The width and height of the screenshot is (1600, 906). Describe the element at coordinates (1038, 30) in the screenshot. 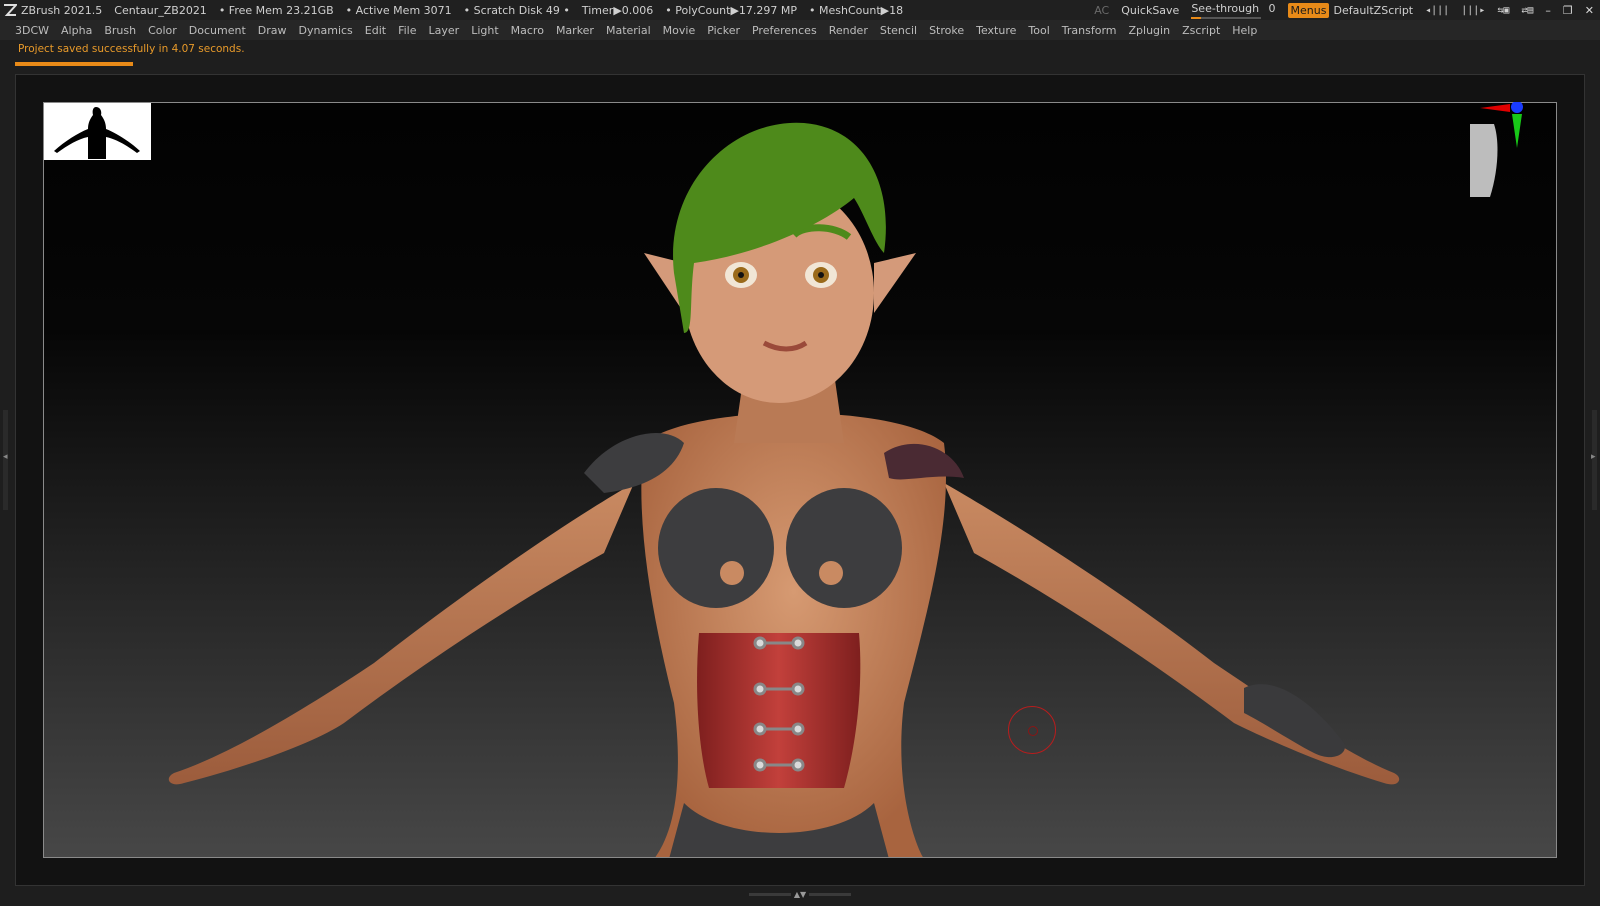

I see `menu-tool: Tool` at that location.